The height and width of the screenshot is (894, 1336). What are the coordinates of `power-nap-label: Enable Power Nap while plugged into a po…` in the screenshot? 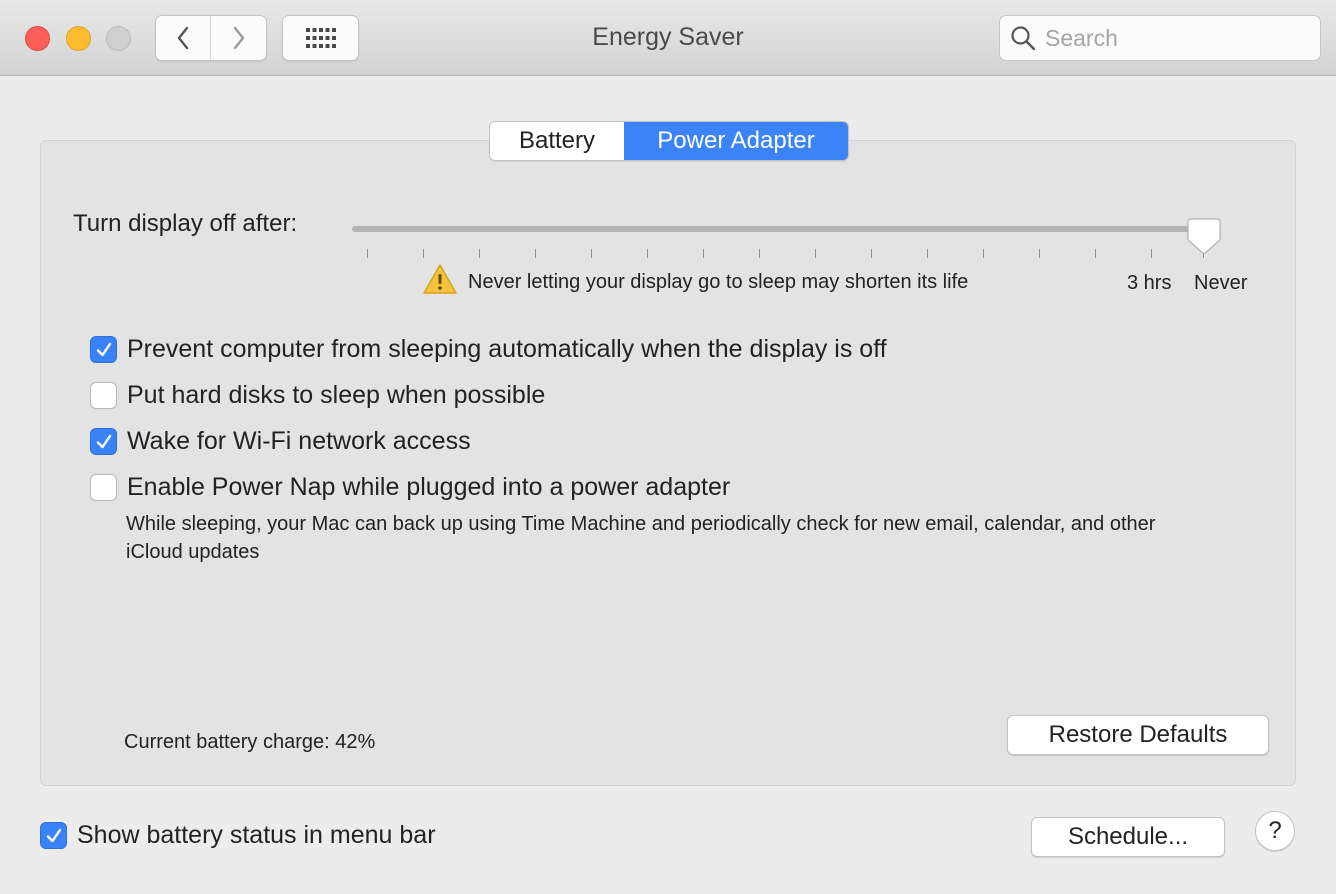 It's located at (429, 487).